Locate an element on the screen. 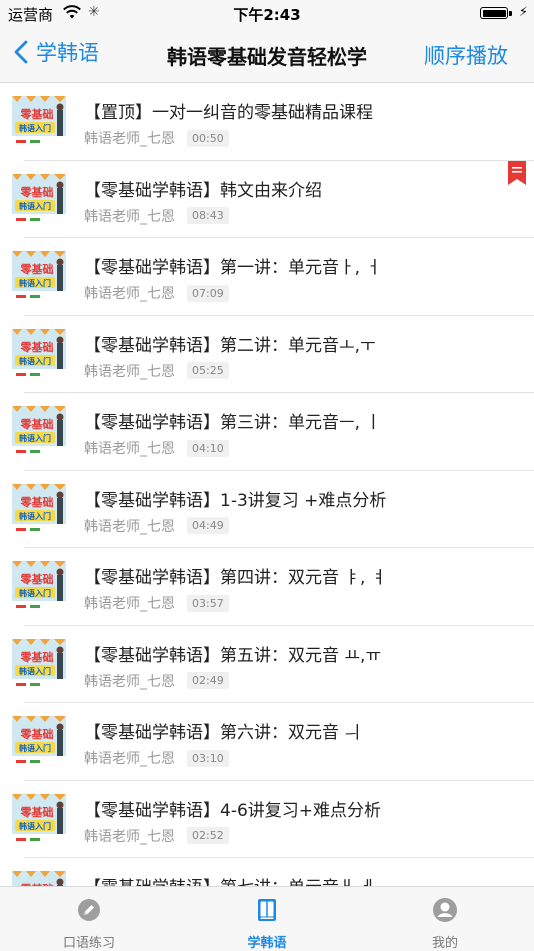 The width and height of the screenshot is (534, 951). lesson-meta: 韩语老师_七恩 02:49 is located at coordinates (156, 681).